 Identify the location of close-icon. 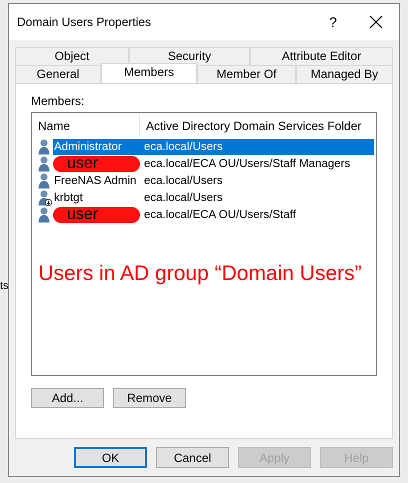
(376, 22).